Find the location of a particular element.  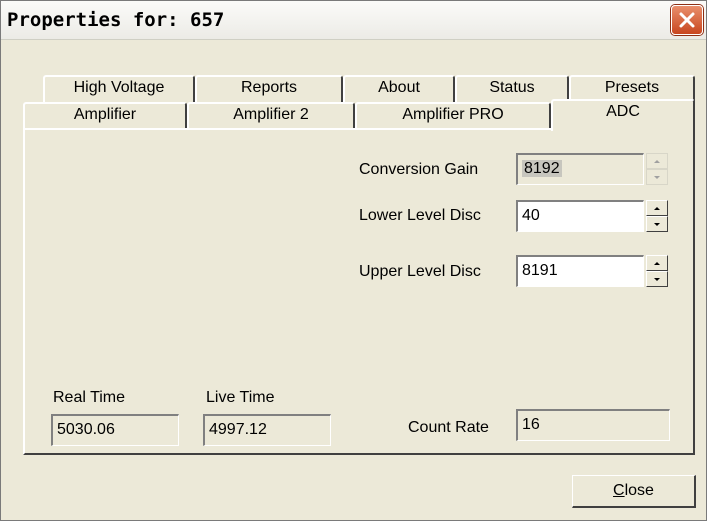

real-time-field: 5030.06 is located at coordinates (115, 430).